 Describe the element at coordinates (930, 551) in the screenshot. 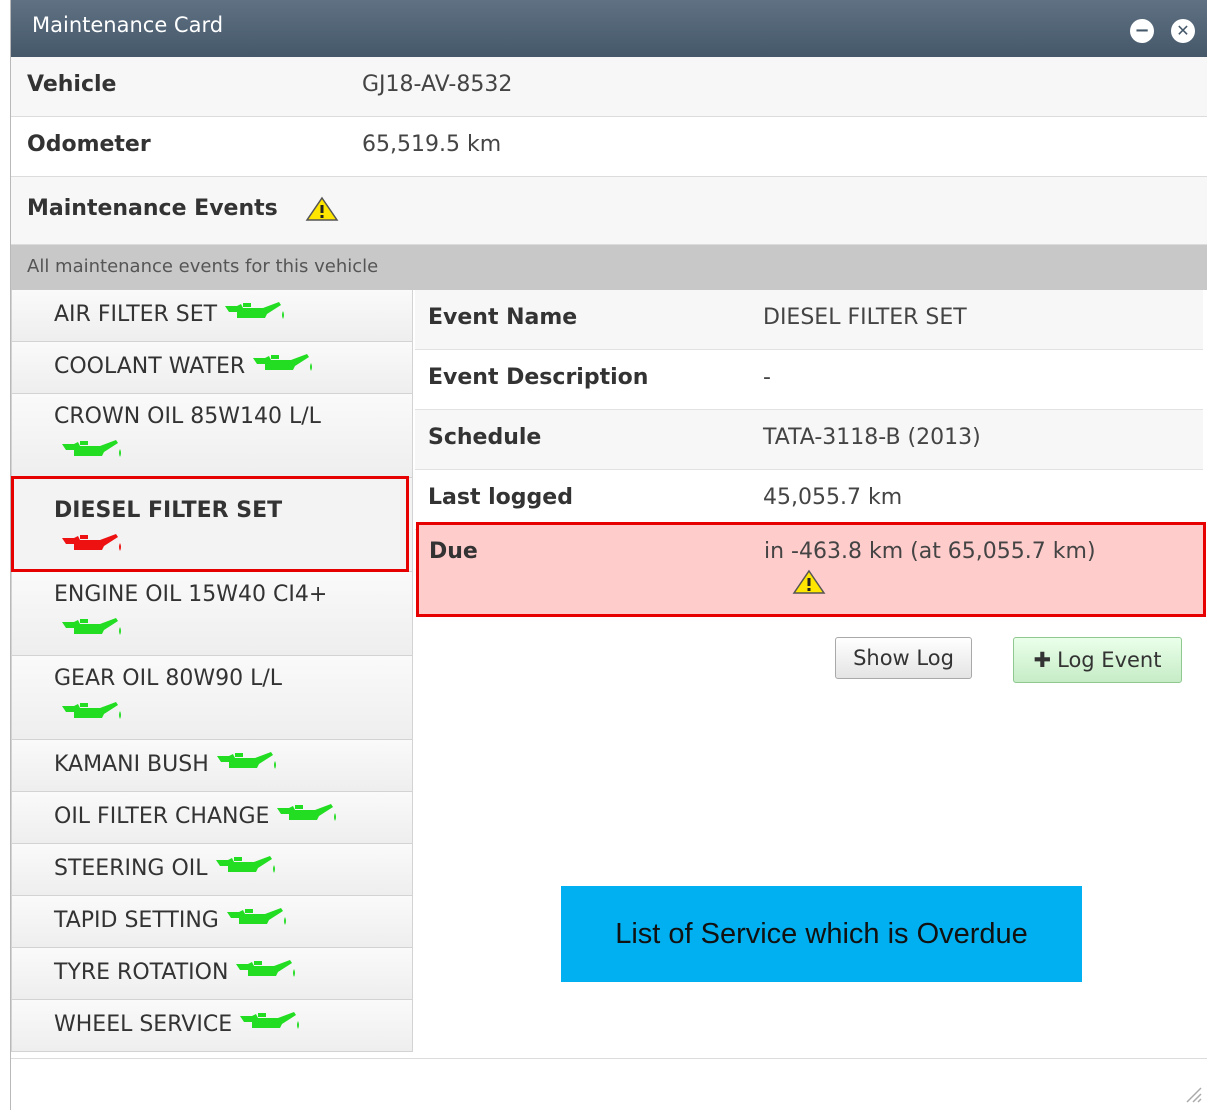

I see `due-value: in -463.8 km (at 65,055.7 km)` at that location.